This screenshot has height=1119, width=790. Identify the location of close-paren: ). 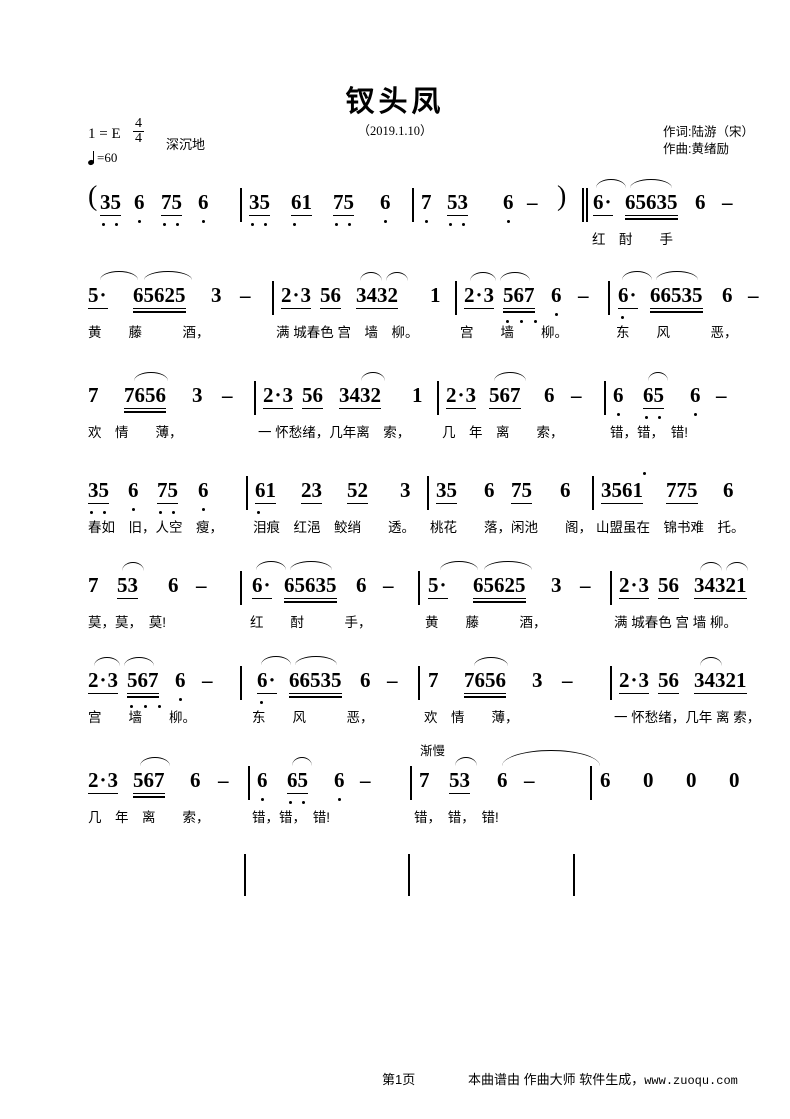
(562, 196).